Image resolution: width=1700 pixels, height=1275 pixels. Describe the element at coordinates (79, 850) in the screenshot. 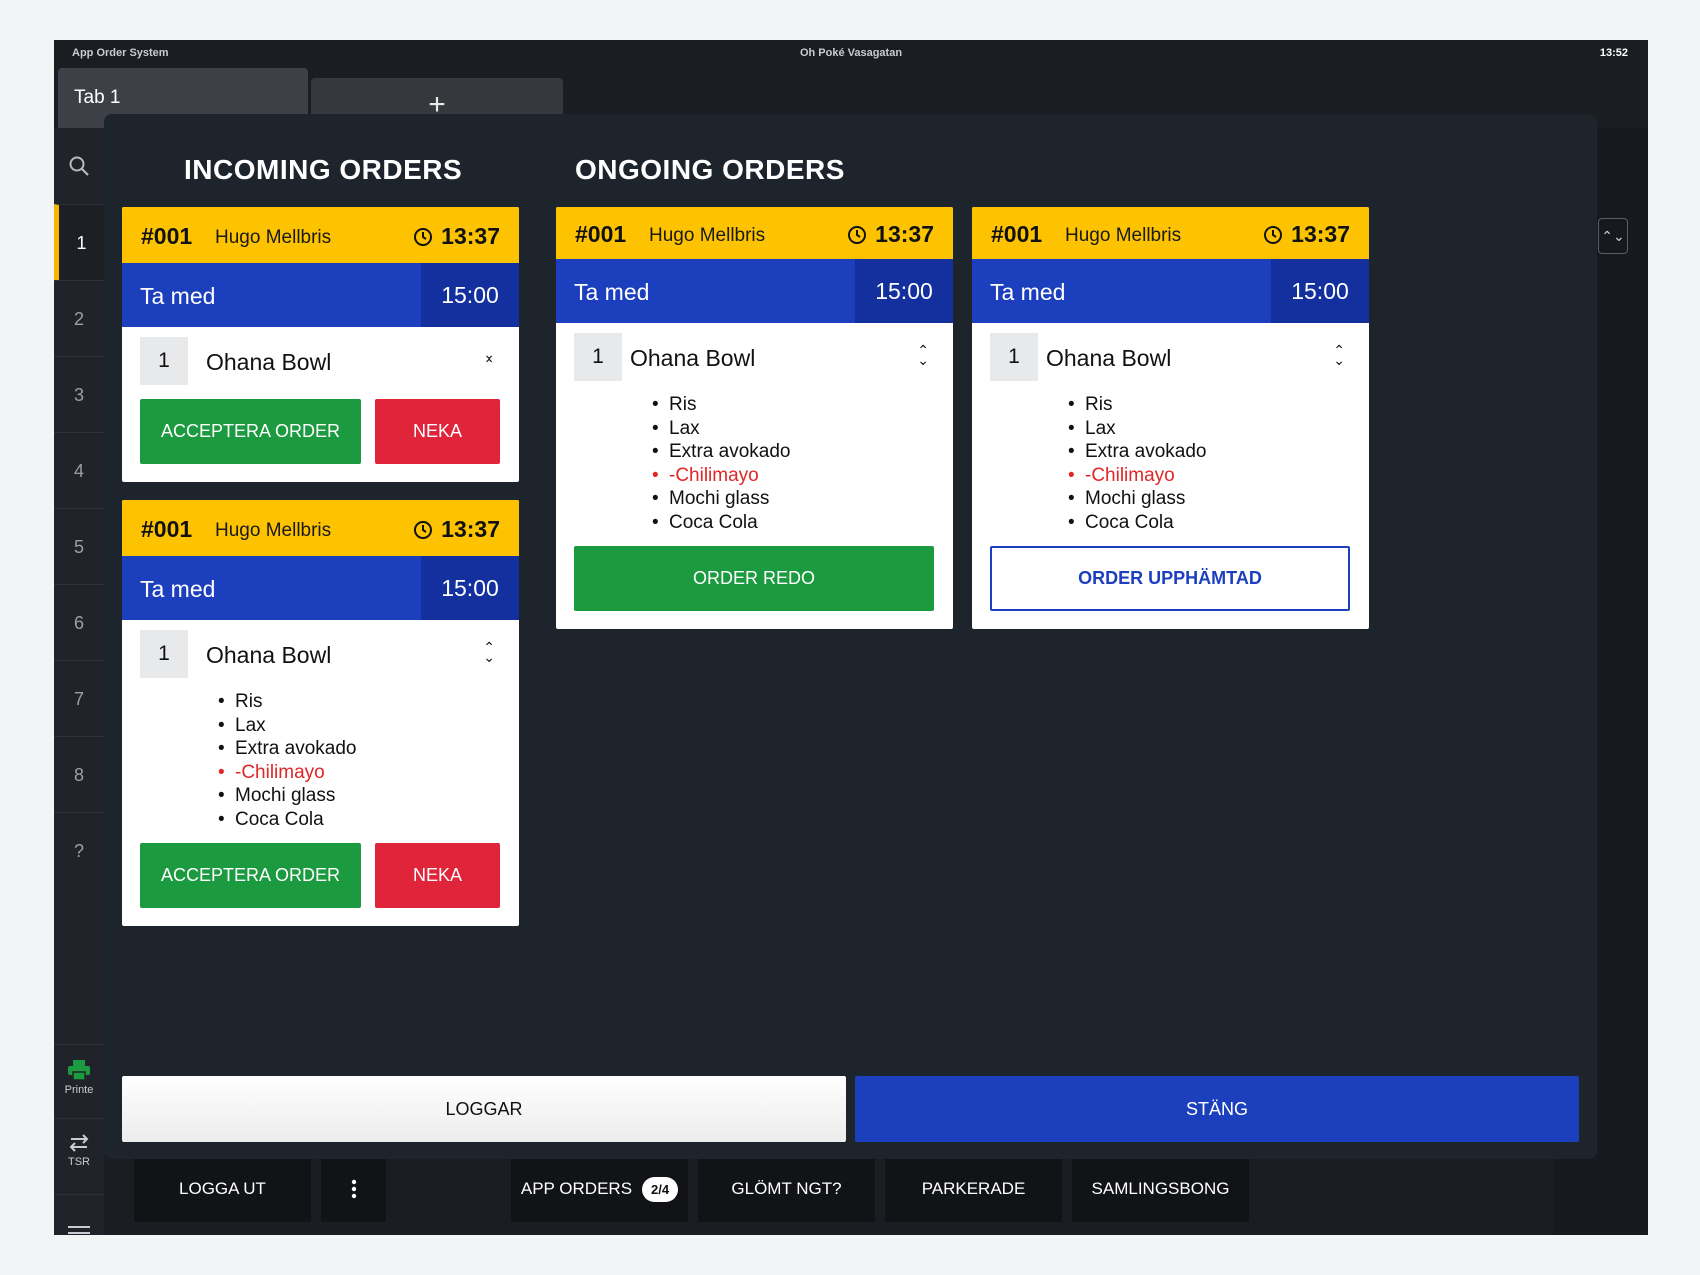

I see `table-unknown: ?` at that location.